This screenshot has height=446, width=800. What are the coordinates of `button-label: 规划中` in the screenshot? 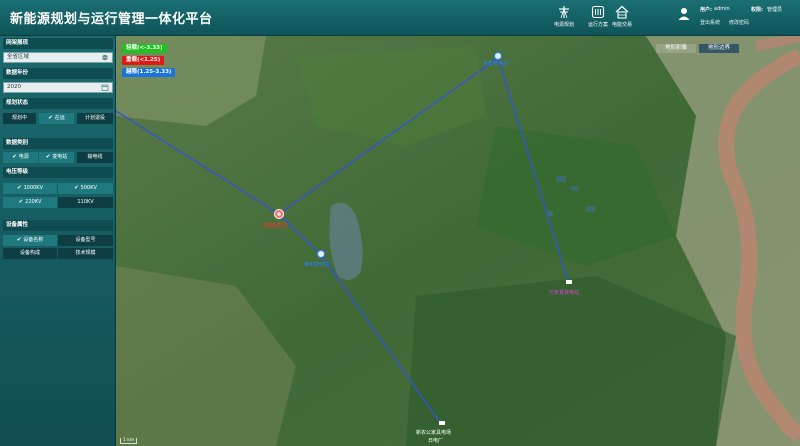 It's located at (19, 118).